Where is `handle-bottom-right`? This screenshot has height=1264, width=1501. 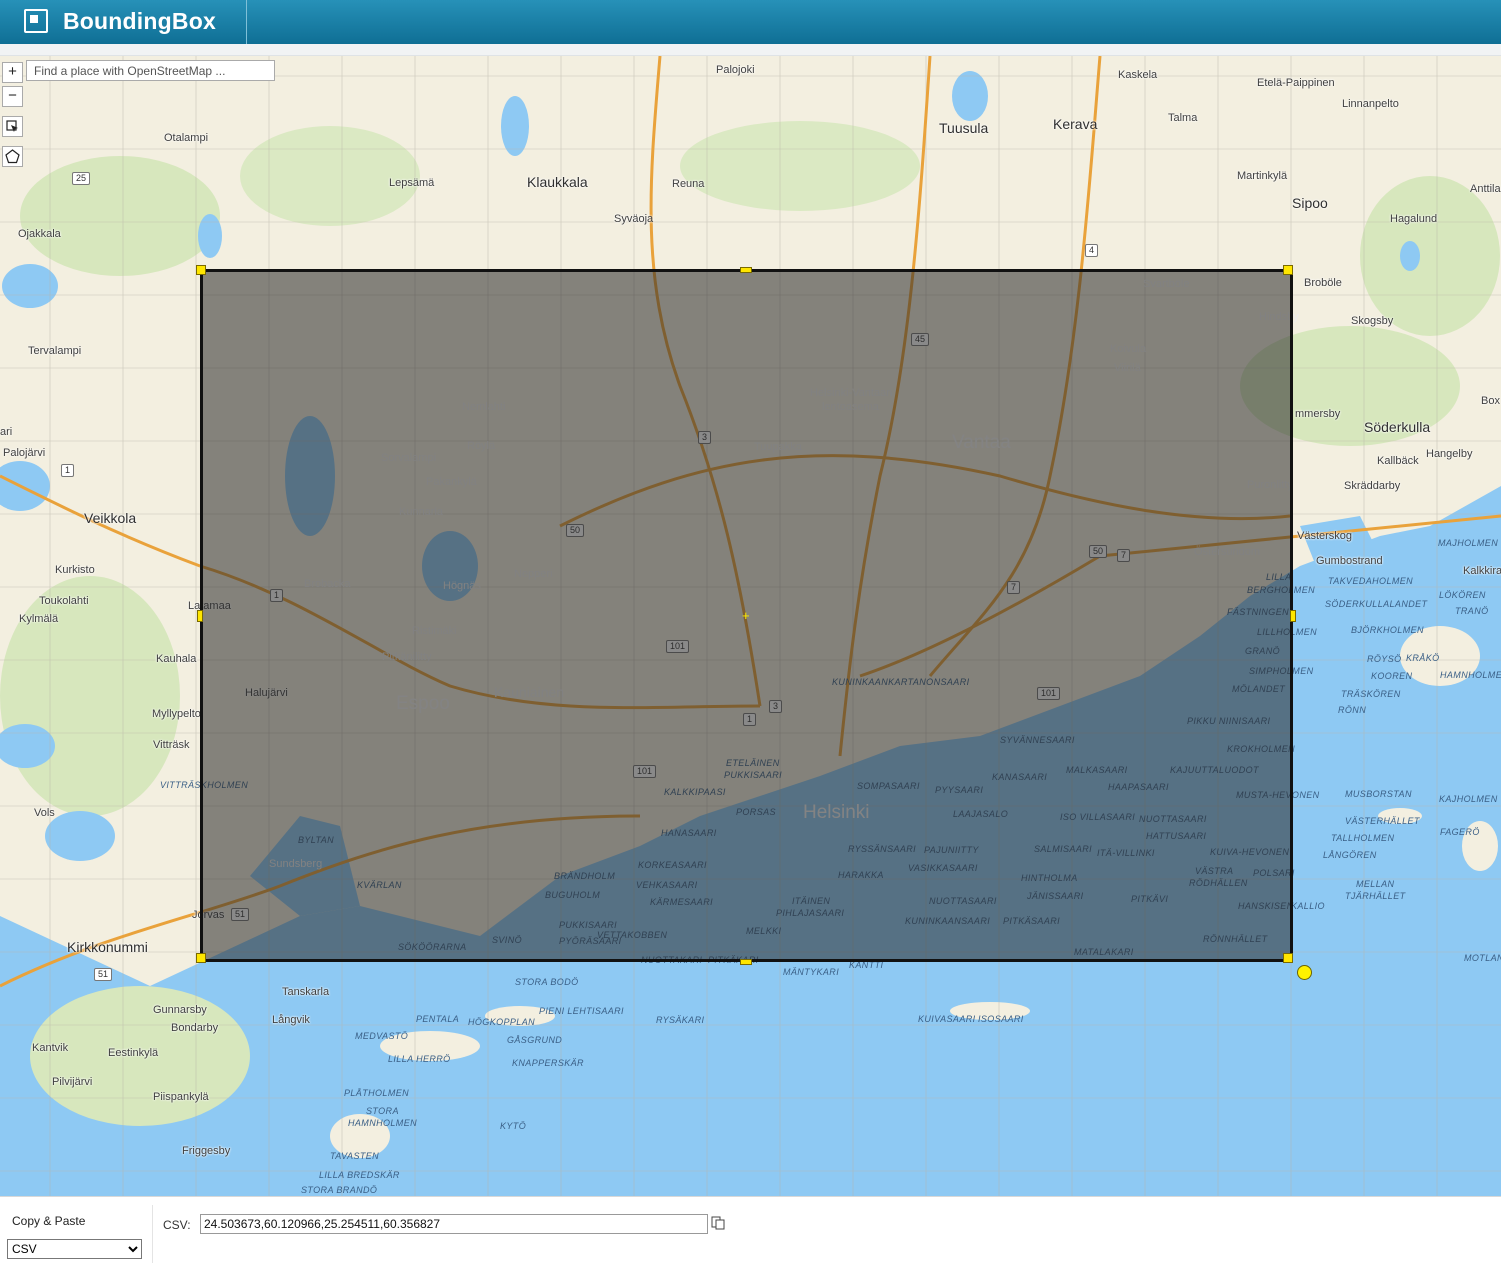 handle-bottom-right is located at coordinates (1288, 958).